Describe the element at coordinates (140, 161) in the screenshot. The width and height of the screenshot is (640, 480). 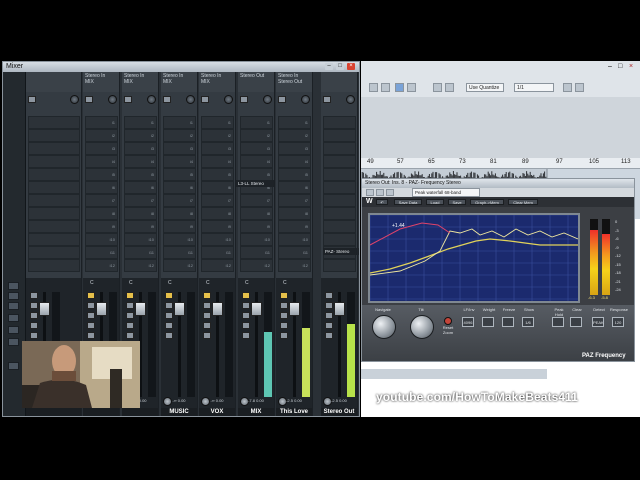
I see `insert-slot: i4` at that location.